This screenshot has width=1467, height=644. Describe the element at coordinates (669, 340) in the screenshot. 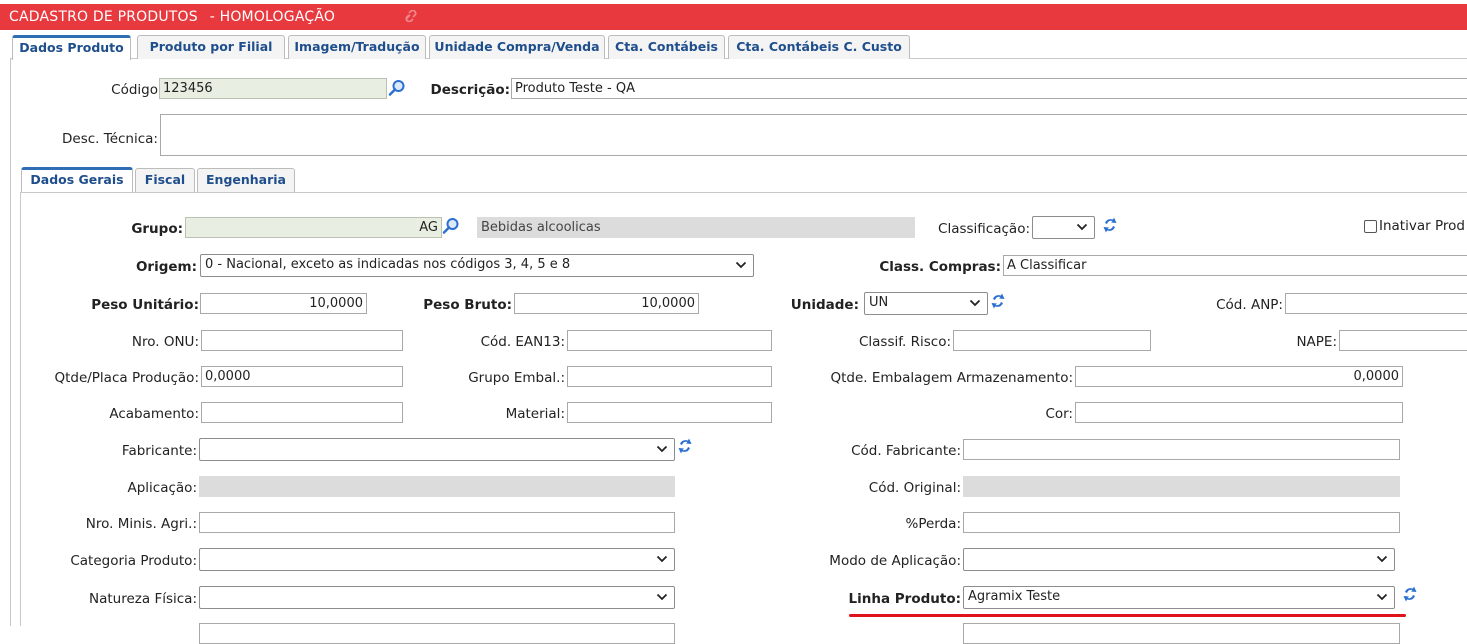

I see `cod-ean13-input` at that location.